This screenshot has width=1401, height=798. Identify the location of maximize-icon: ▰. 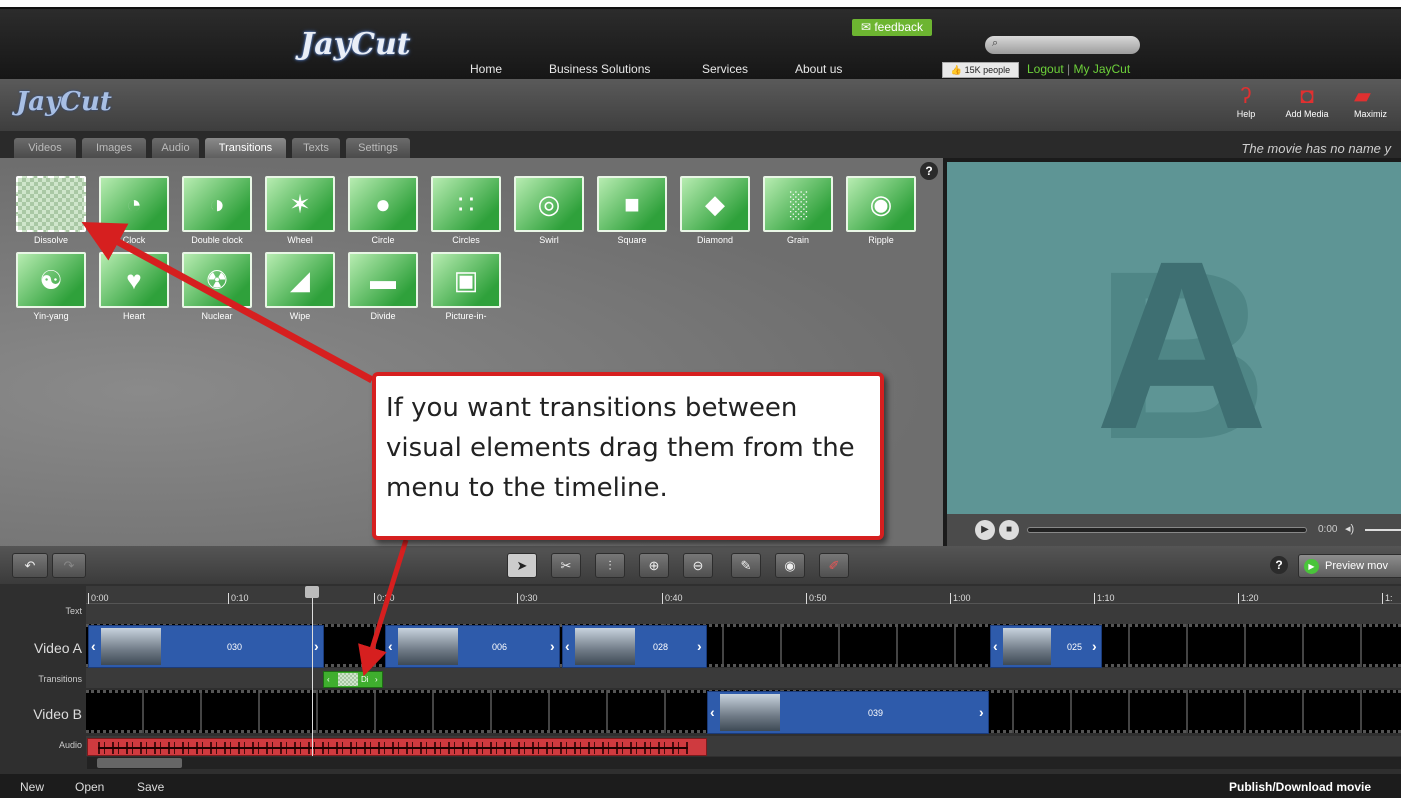
(1362, 95).